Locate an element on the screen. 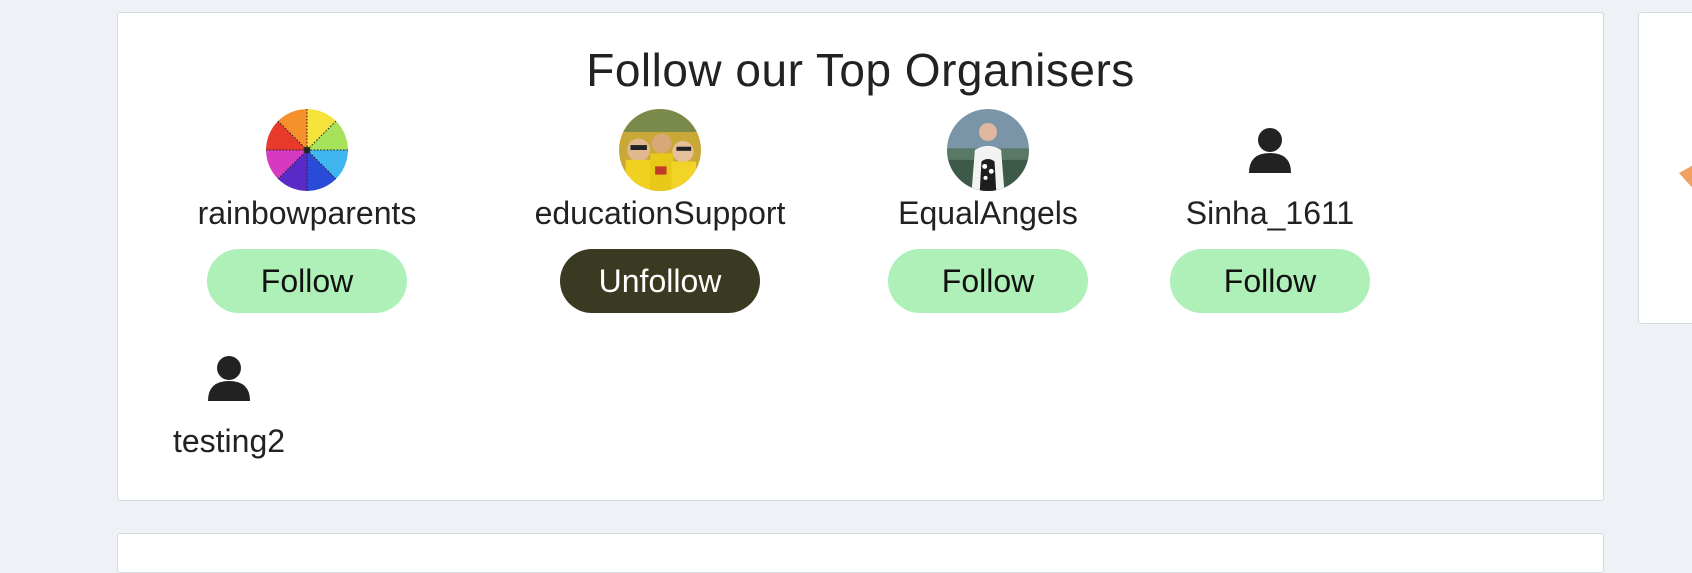 The image size is (1692, 573). organiser-card-testing2: testing2 is located at coordinates (229, 447).